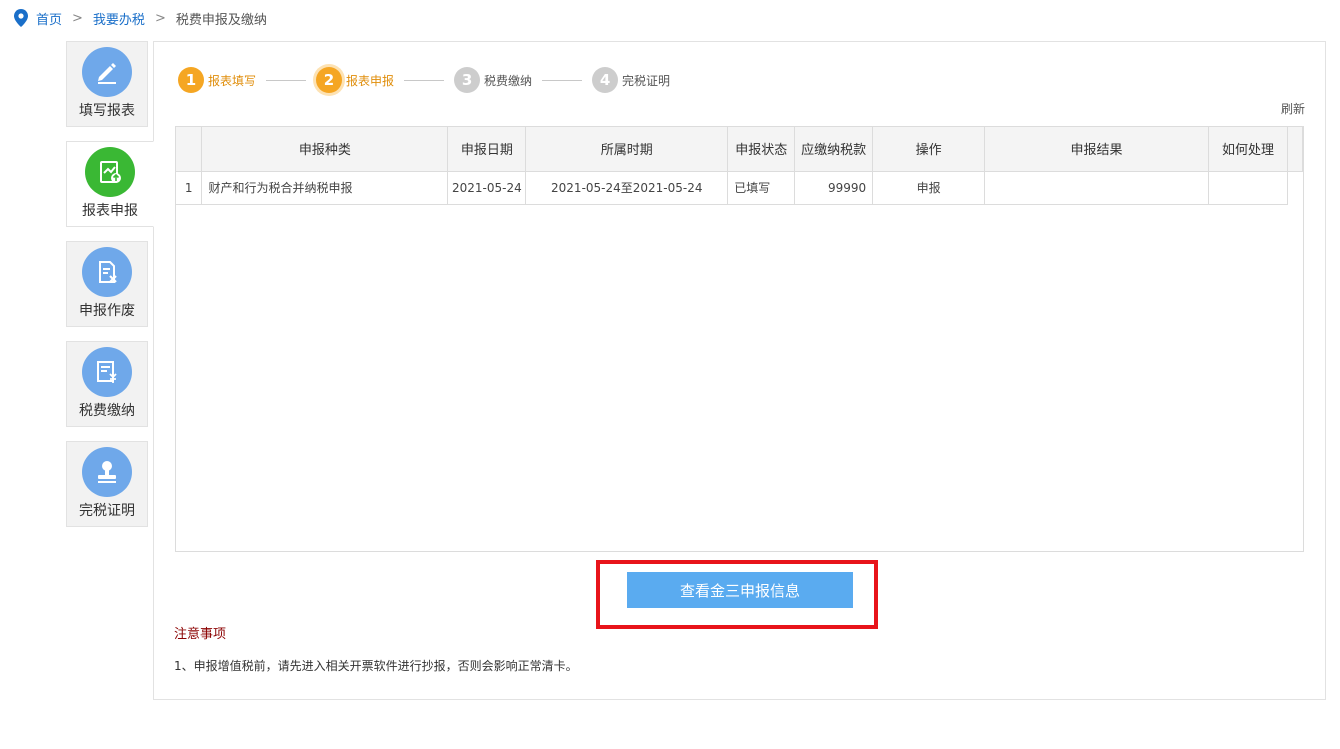  Describe the element at coordinates (189, 188) in the screenshot. I see `row-index: 1` at that location.